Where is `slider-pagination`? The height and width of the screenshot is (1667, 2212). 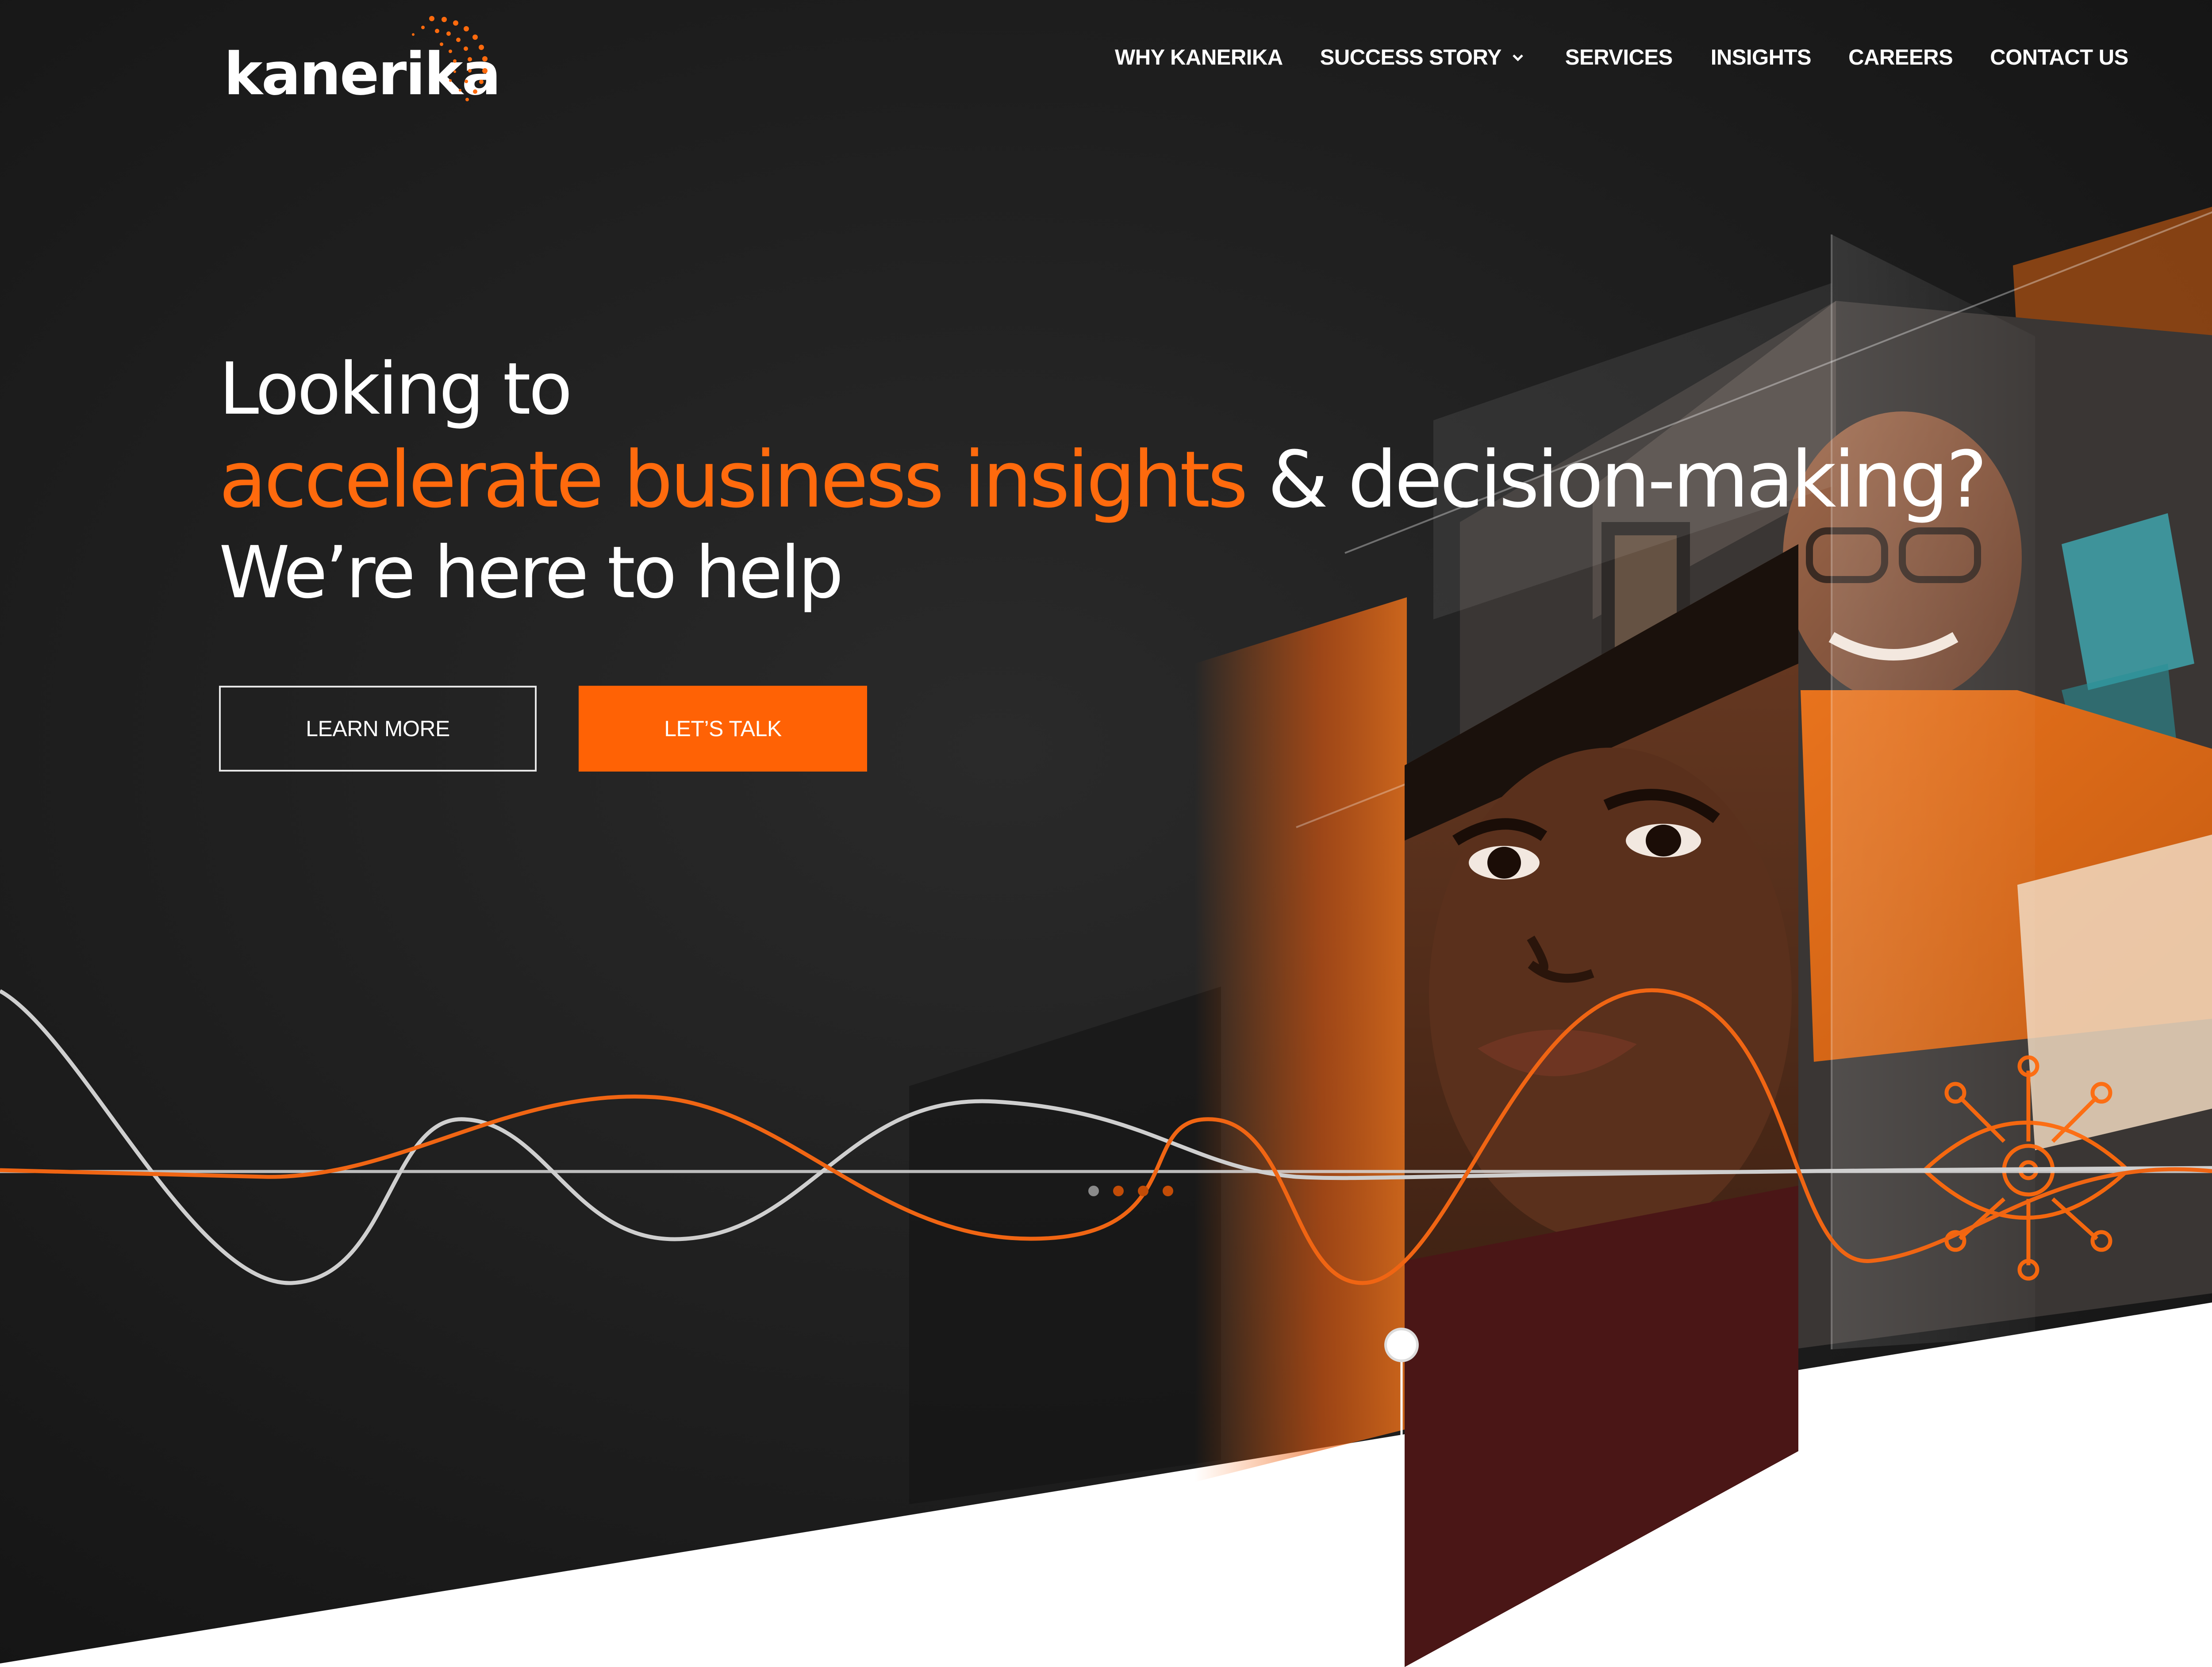 slider-pagination is located at coordinates (1137, 1191).